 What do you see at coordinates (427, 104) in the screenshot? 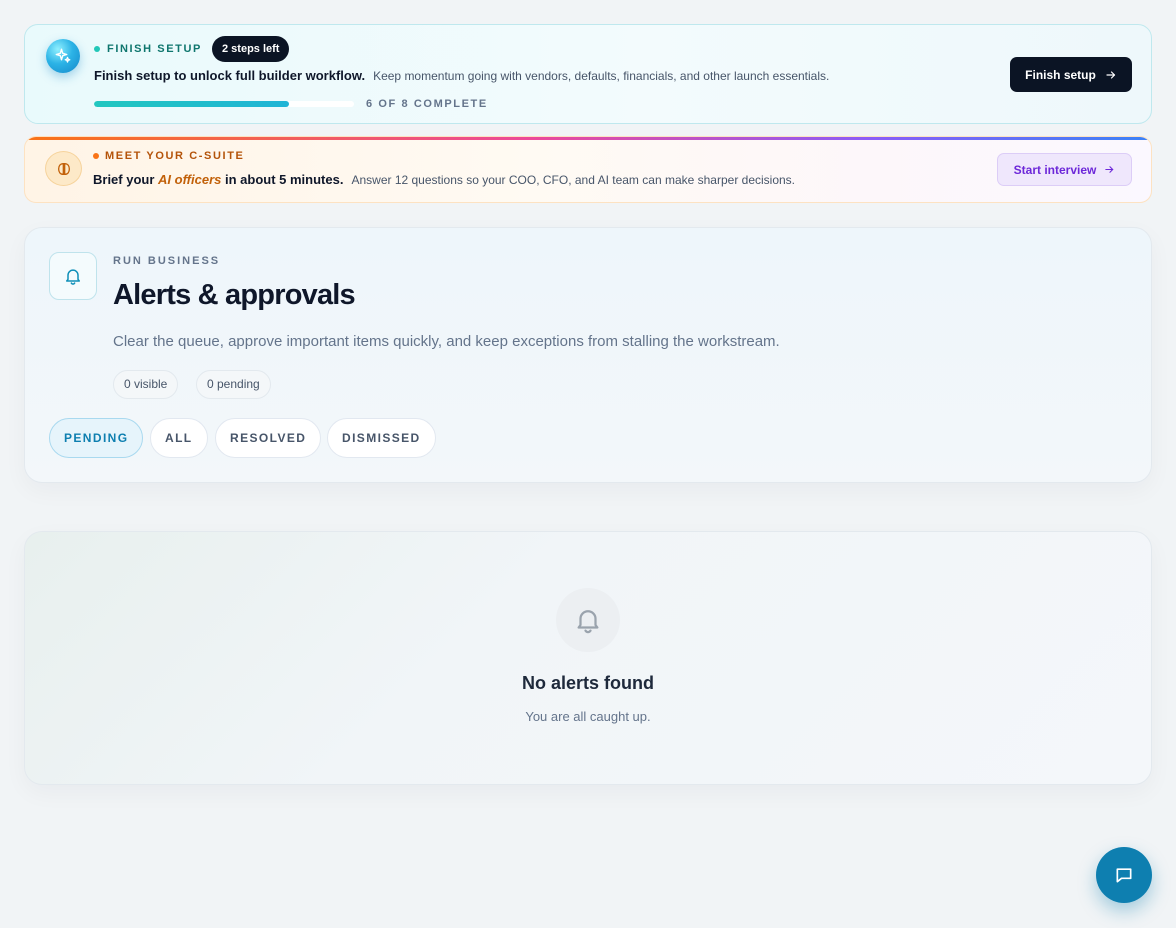
I see `setup-progress-label: 6 OF 8 COMPLETE` at bounding box center [427, 104].